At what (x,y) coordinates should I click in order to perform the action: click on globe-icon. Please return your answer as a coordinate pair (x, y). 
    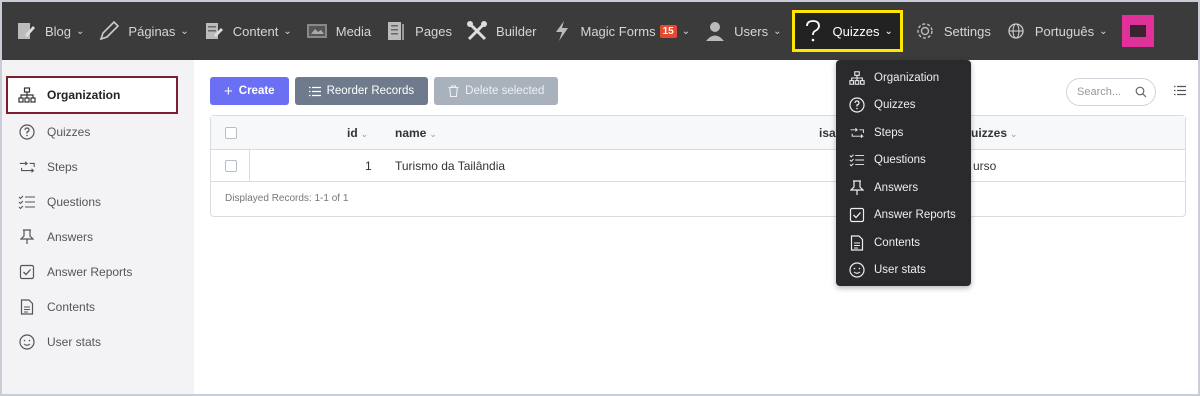
    Looking at the image, I should click on (1016, 31).